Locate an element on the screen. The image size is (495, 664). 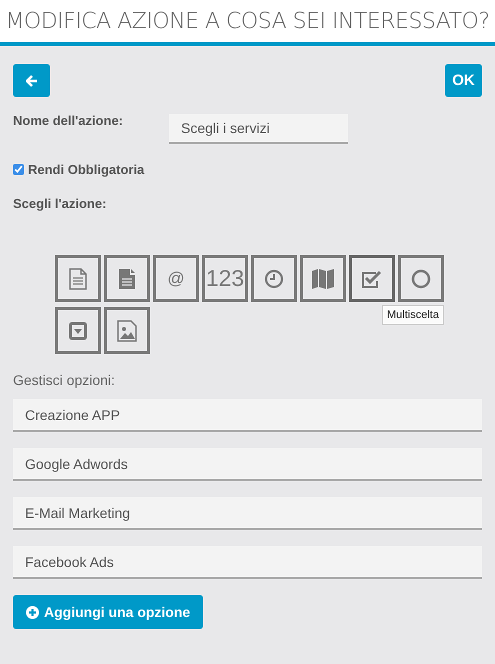
window-title: MODIFICA AZIONE A COSA SEI INTERESSATO? is located at coordinates (247, 21).